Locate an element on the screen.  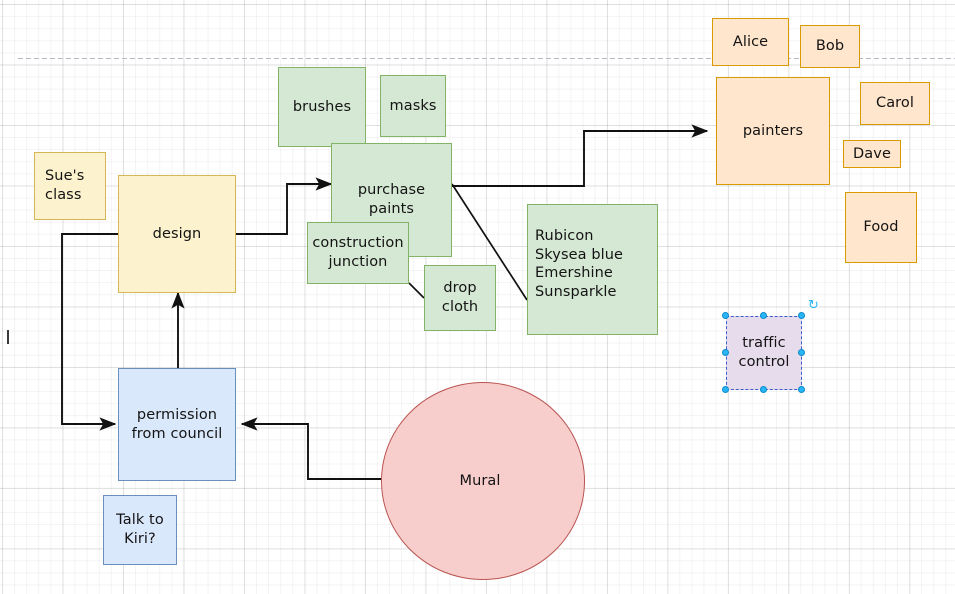
node-label: Food is located at coordinates (881, 227).